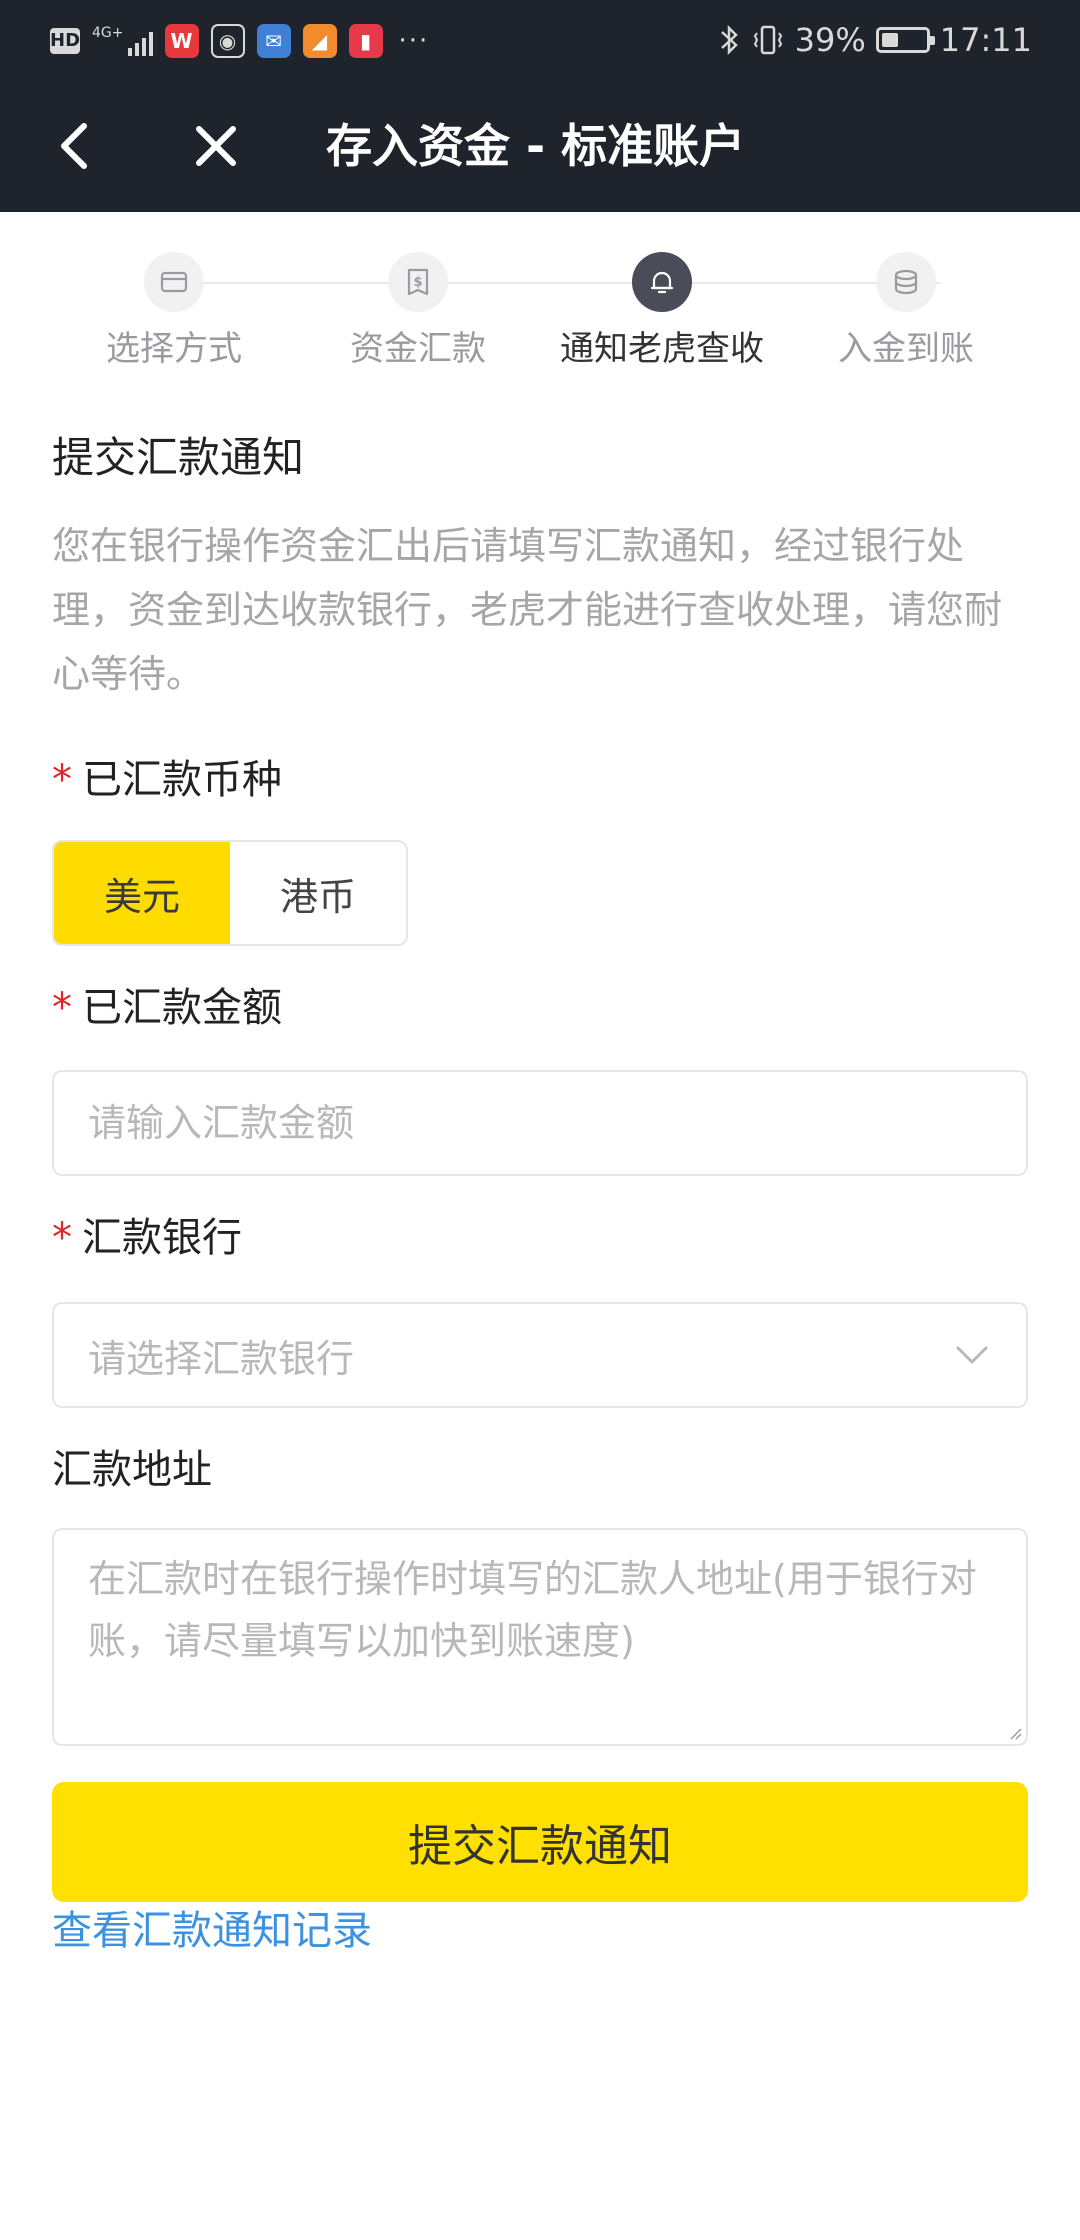  Describe the element at coordinates (182, 780) in the screenshot. I see `currency-label-text: 已汇款币种` at that location.